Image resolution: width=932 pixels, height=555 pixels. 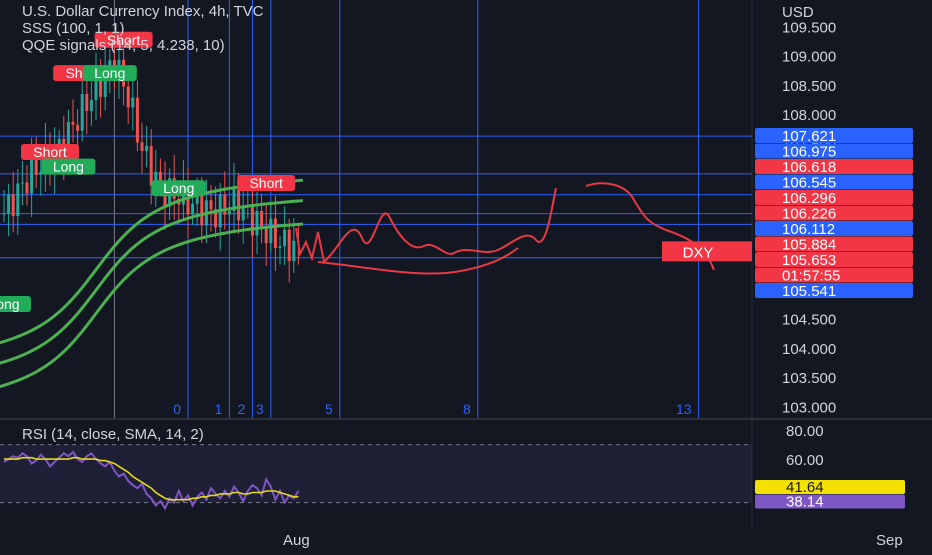 I want to click on symbol-tag: DXY, so click(x=707, y=251).